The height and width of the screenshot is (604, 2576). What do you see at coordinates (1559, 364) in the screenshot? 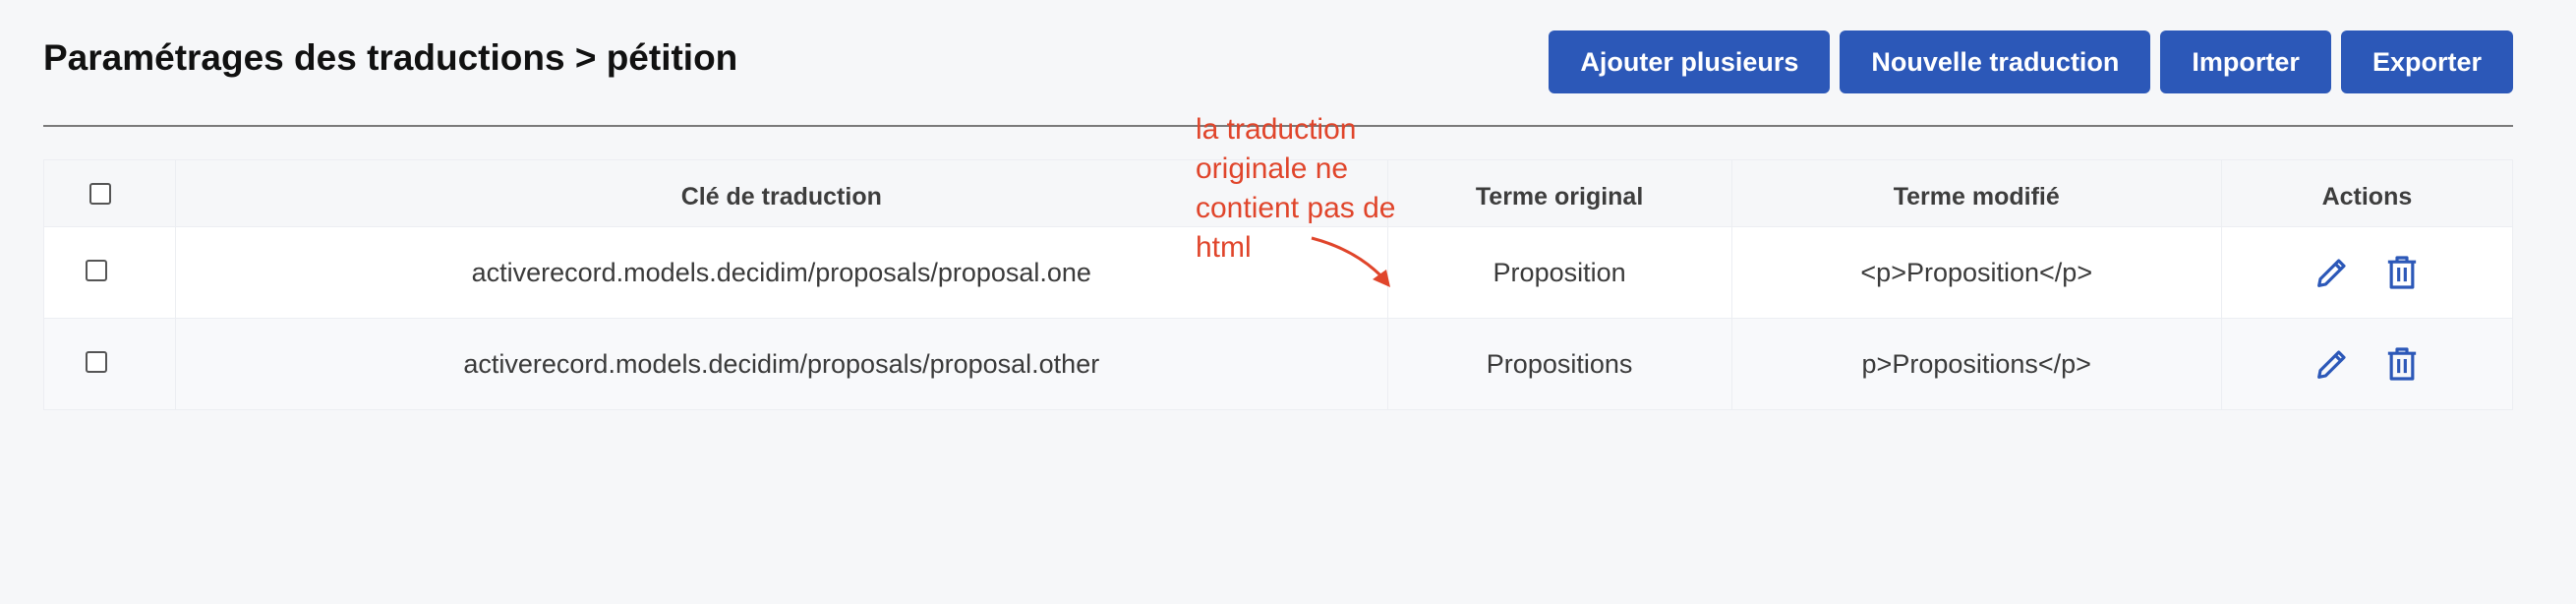
I see `original-term: Propositions` at bounding box center [1559, 364].